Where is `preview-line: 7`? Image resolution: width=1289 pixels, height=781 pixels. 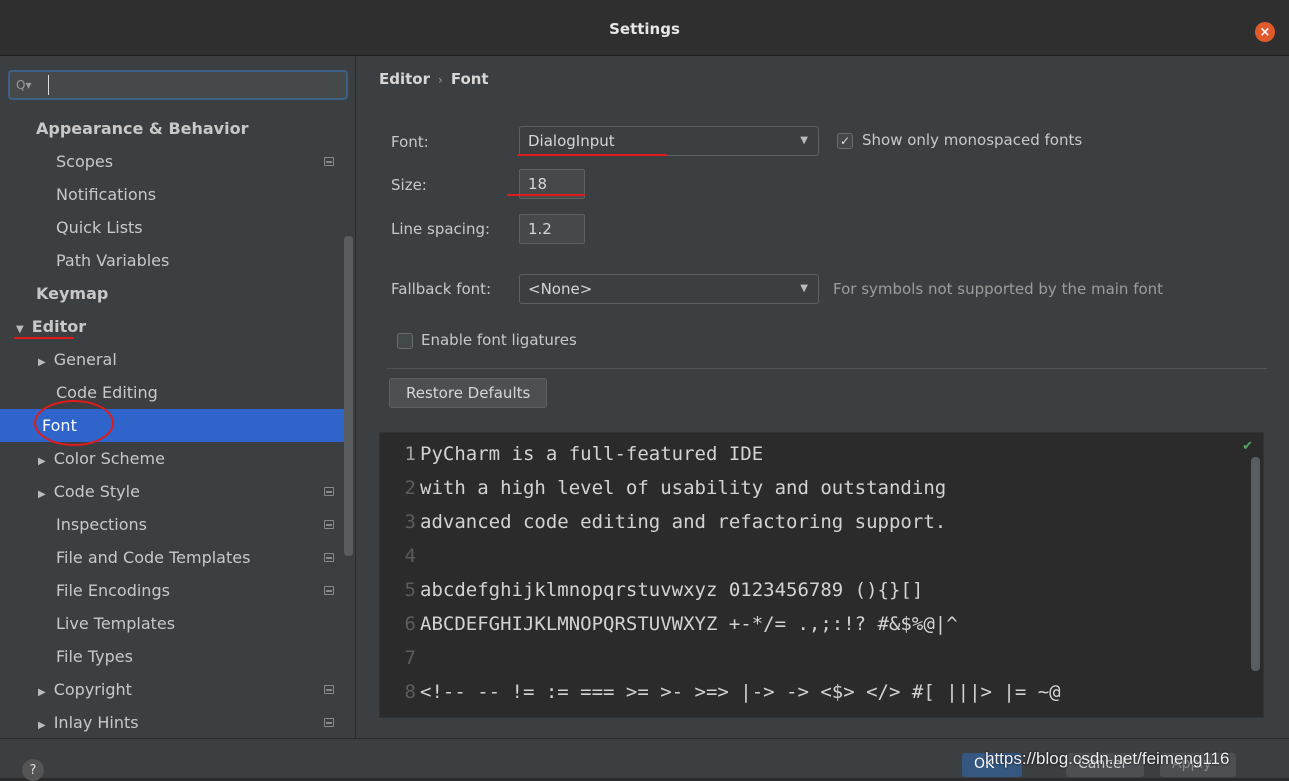
preview-line: 7 is located at coordinates (400, 658).